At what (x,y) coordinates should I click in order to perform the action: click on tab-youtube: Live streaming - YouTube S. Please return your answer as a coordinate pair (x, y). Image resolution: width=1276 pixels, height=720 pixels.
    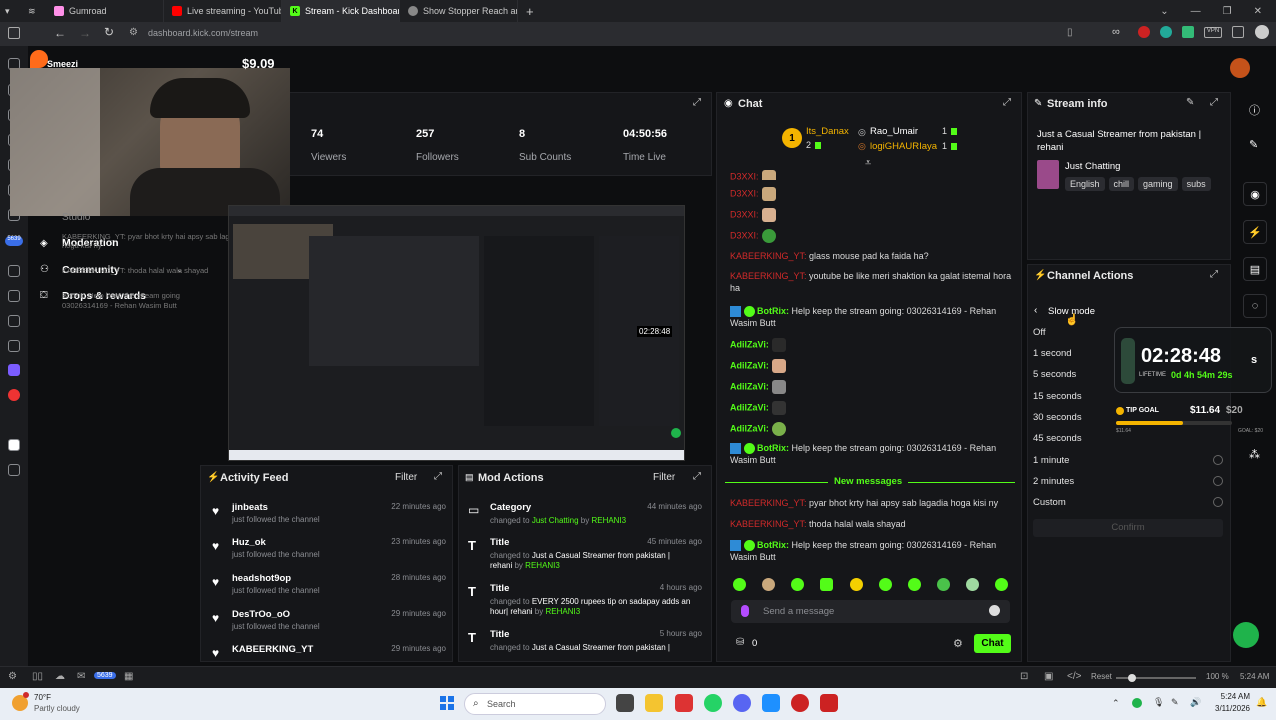
    Looking at the image, I should click on (223, 11).